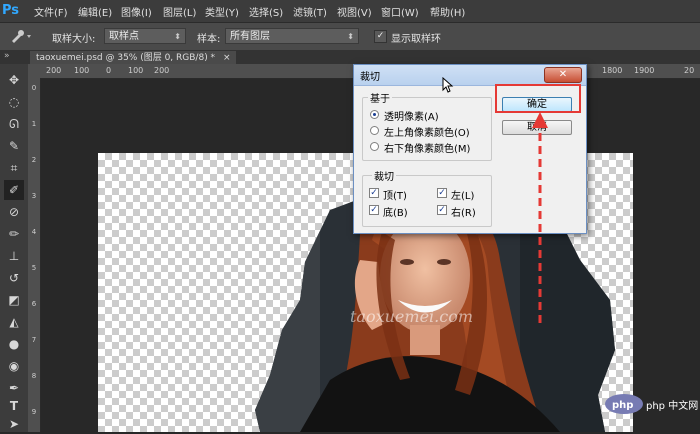  I want to click on watermark-text: taoxuemei.com, so click(411, 316).